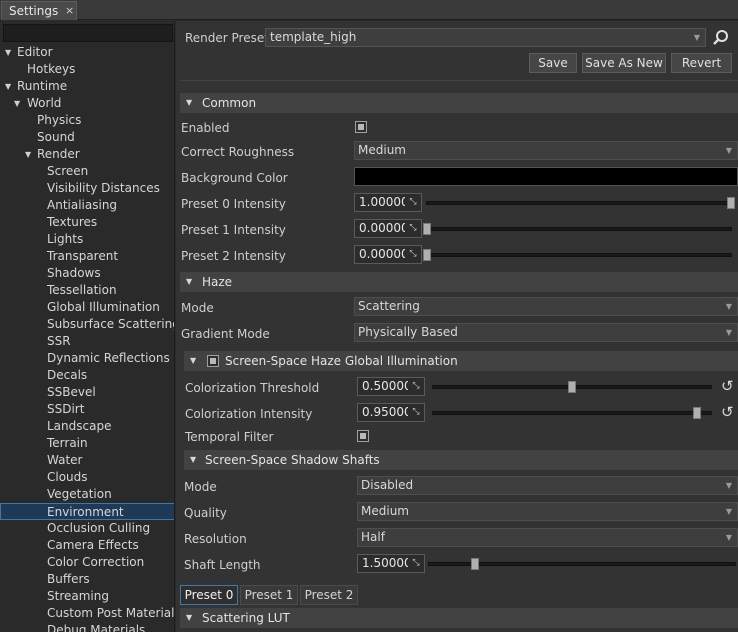  What do you see at coordinates (582, 564) in the screenshot?
I see `shaft-length-slider` at bounding box center [582, 564].